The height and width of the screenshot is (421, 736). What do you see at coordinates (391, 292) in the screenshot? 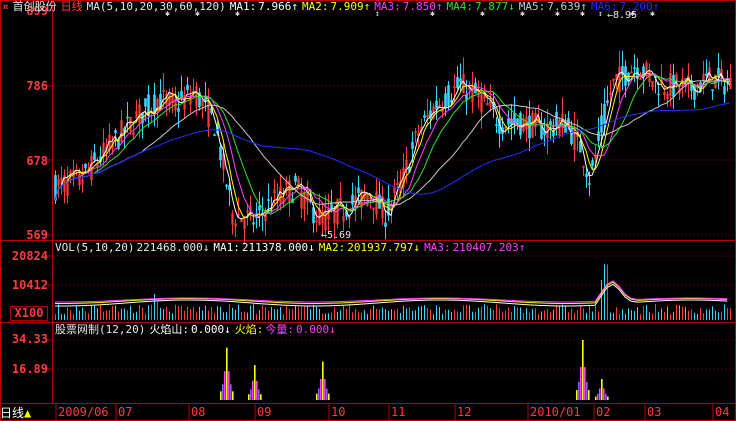
I see `vol-ma2-line` at bounding box center [391, 292].